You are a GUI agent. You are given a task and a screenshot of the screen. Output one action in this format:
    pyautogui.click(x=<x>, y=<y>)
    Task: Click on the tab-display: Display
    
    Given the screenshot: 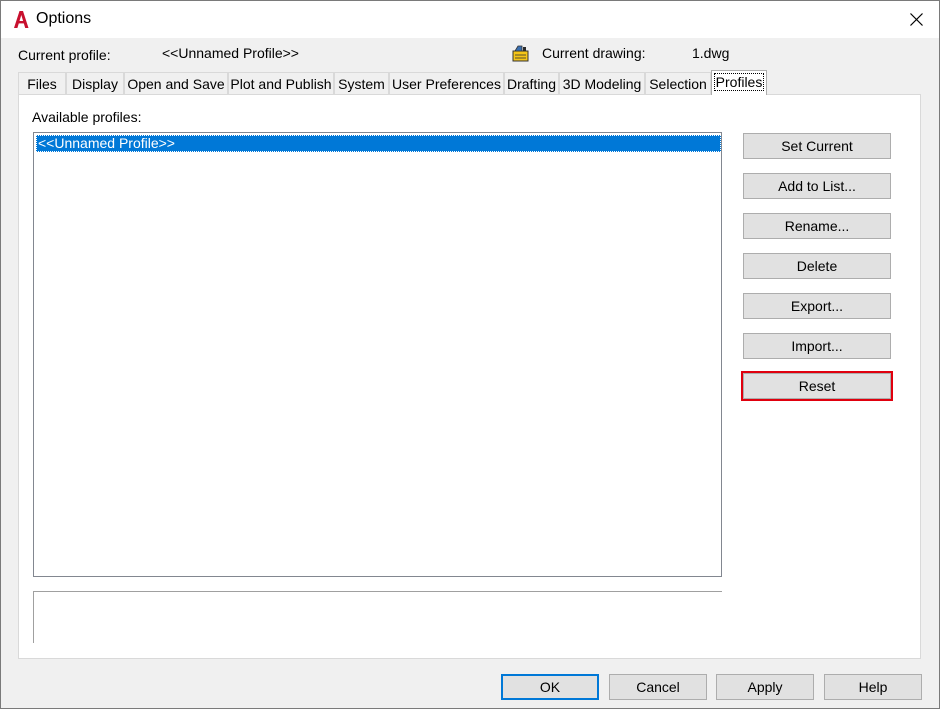 What is the action you would take?
    pyautogui.click(x=95, y=83)
    